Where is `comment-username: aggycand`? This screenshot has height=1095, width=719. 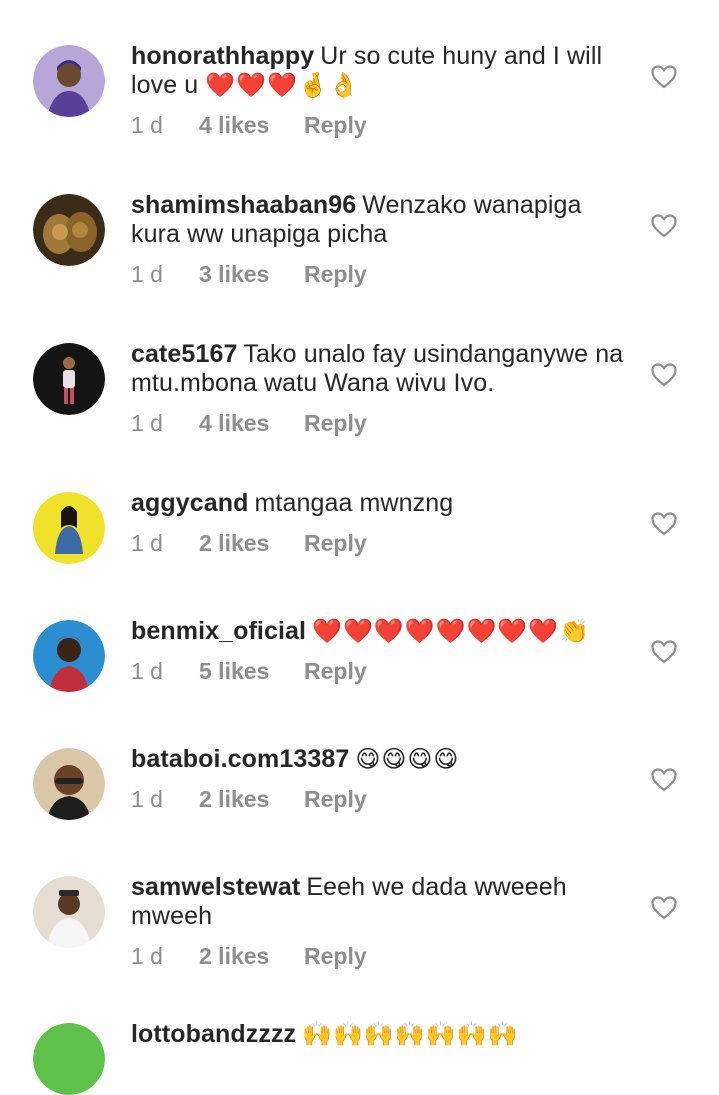 comment-username: aggycand is located at coordinates (190, 503).